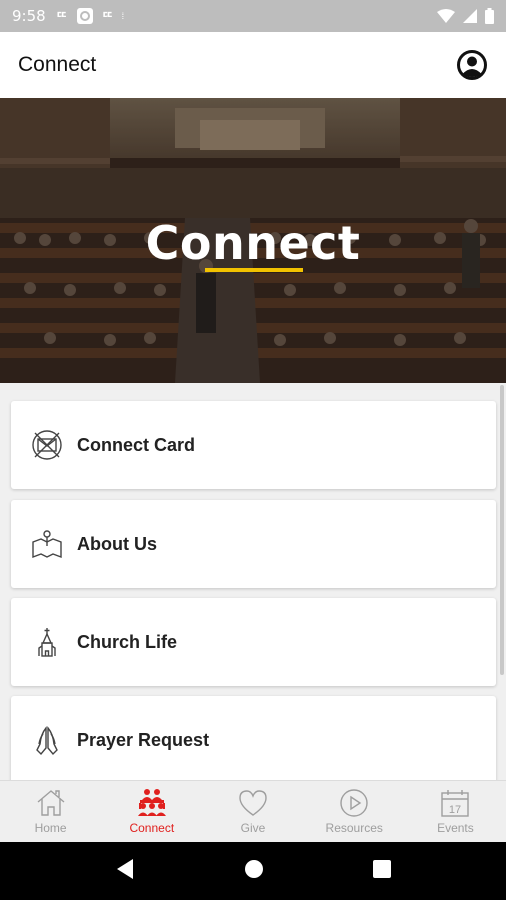 Image resolution: width=506 pixels, height=900 pixels. I want to click on tab-label: Connect, so click(152, 828).